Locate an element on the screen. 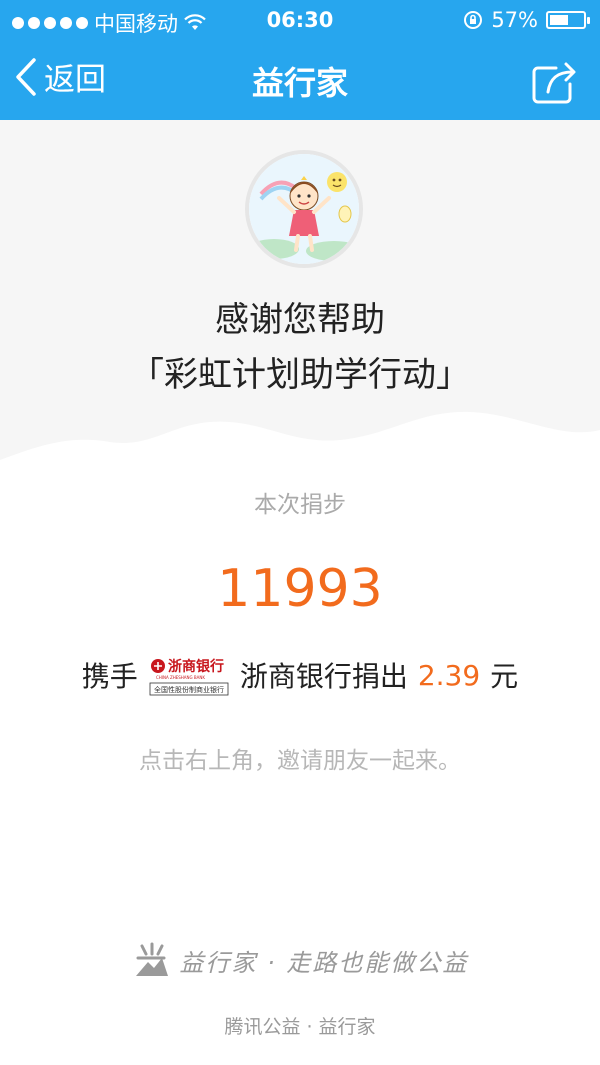 This screenshot has height=1065, width=600. share-icon is located at coordinates (554, 82).